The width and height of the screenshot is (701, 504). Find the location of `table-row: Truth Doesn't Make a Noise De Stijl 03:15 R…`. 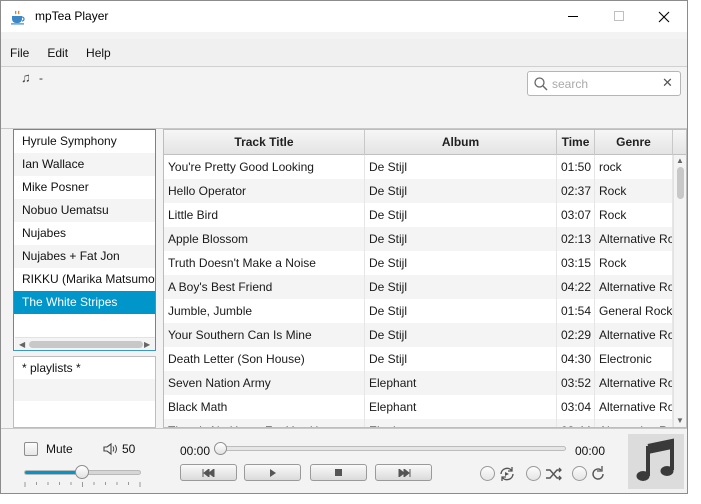

table-row: Truth Doesn't Make a Noise De Stijl 03:15 R… is located at coordinates (418, 263).